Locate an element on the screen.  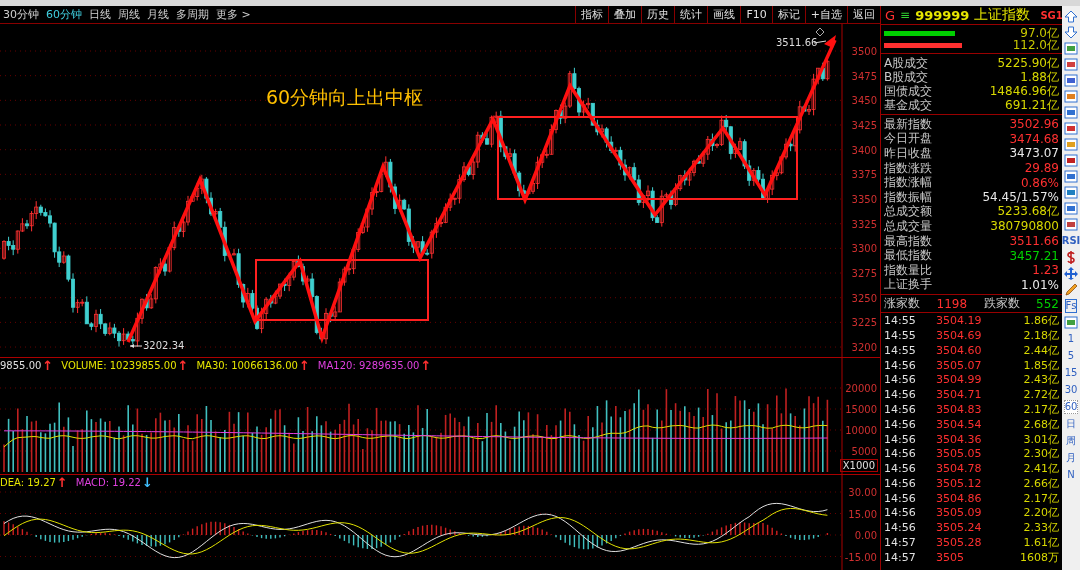
period-tab: 月线 is located at coordinates (158, 14).